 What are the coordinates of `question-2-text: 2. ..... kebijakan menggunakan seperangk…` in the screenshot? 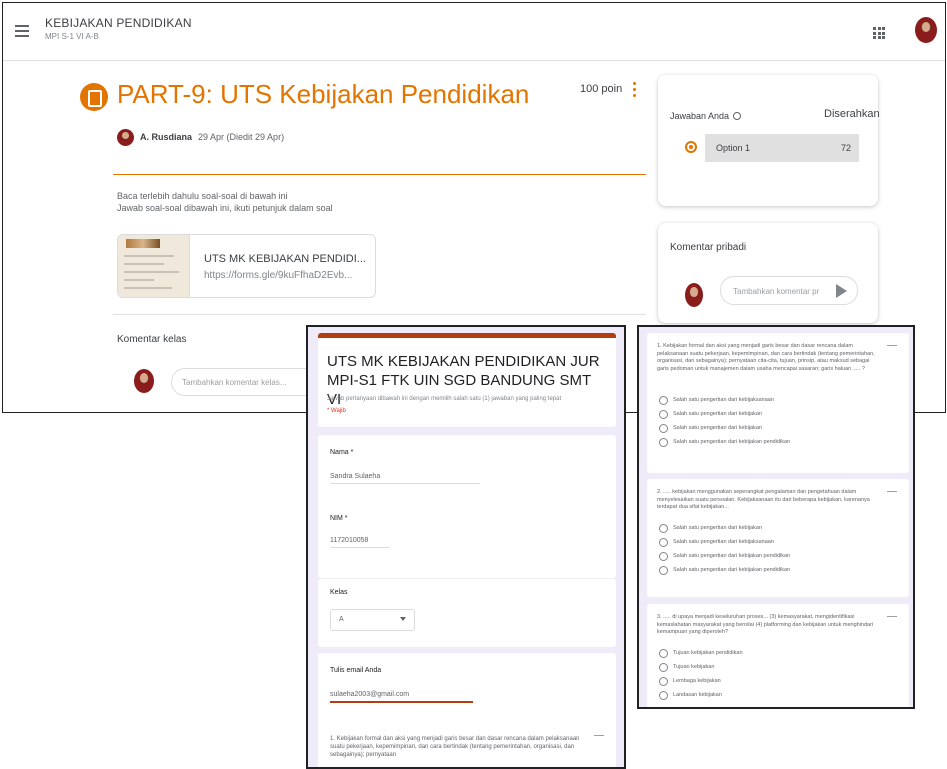 It's located at (763, 499).